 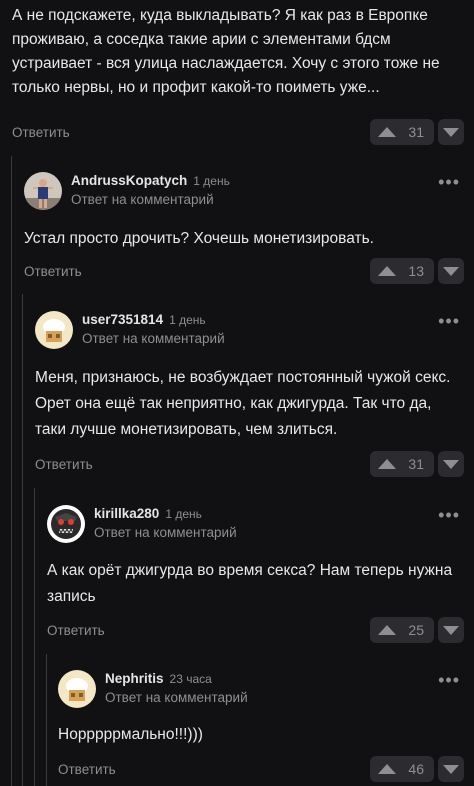 I want to click on vote-controls: 25, so click(x=417, y=630).